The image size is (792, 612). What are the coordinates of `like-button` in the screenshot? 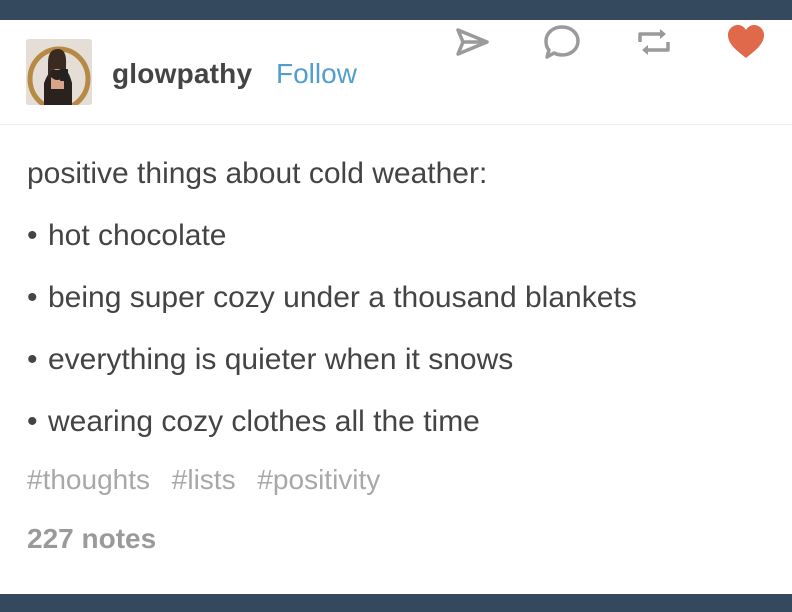 It's located at (746, 42).